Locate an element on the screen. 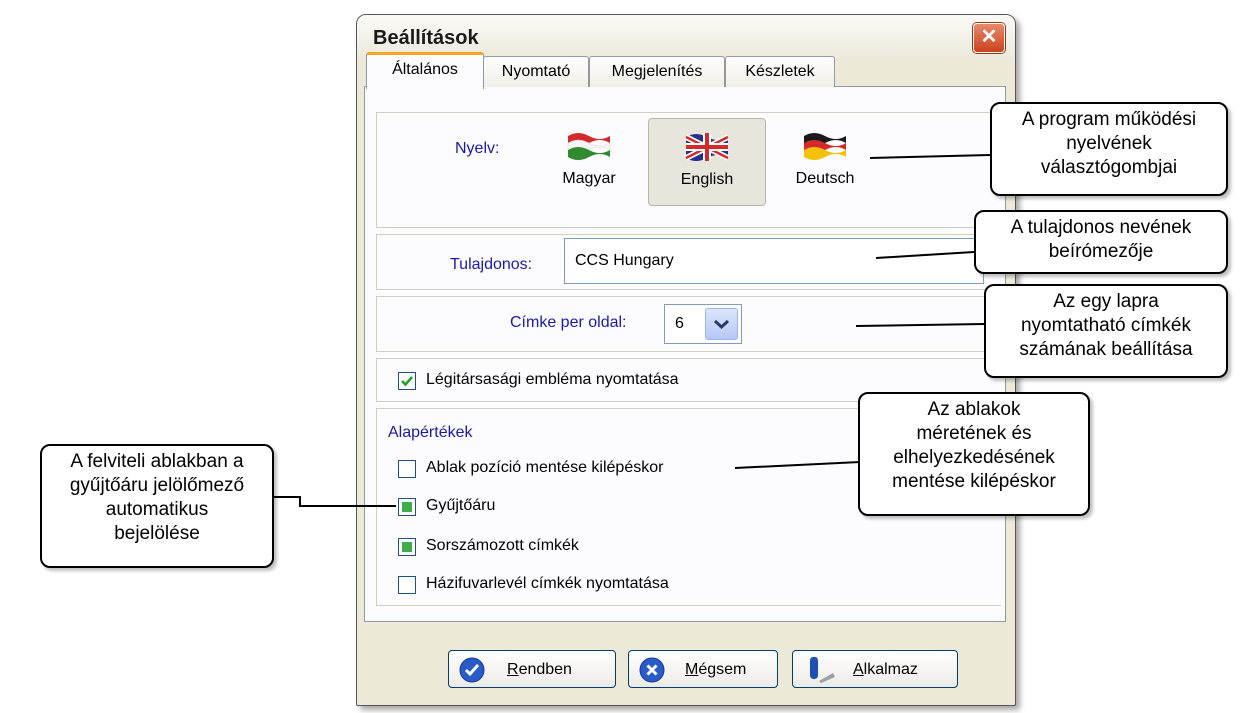  callout-window-line: mentése kilépéskor is located at coordinates (974, 481).